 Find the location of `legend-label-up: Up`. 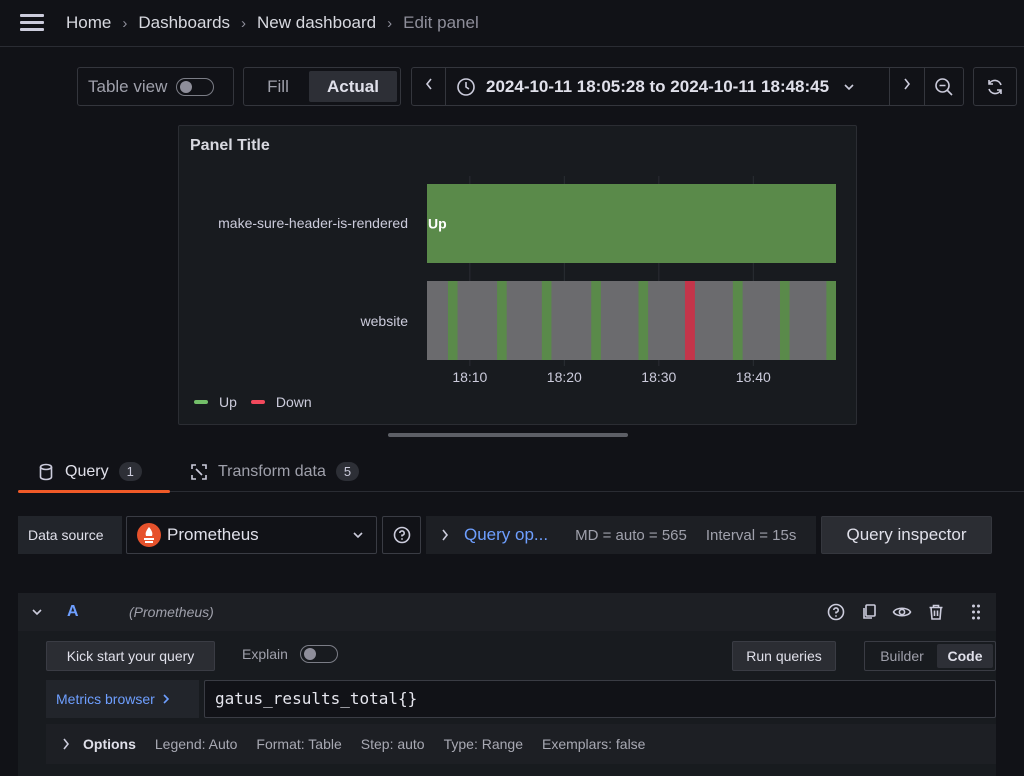

legend-label-up: Up is located at coordinates (228, 402).